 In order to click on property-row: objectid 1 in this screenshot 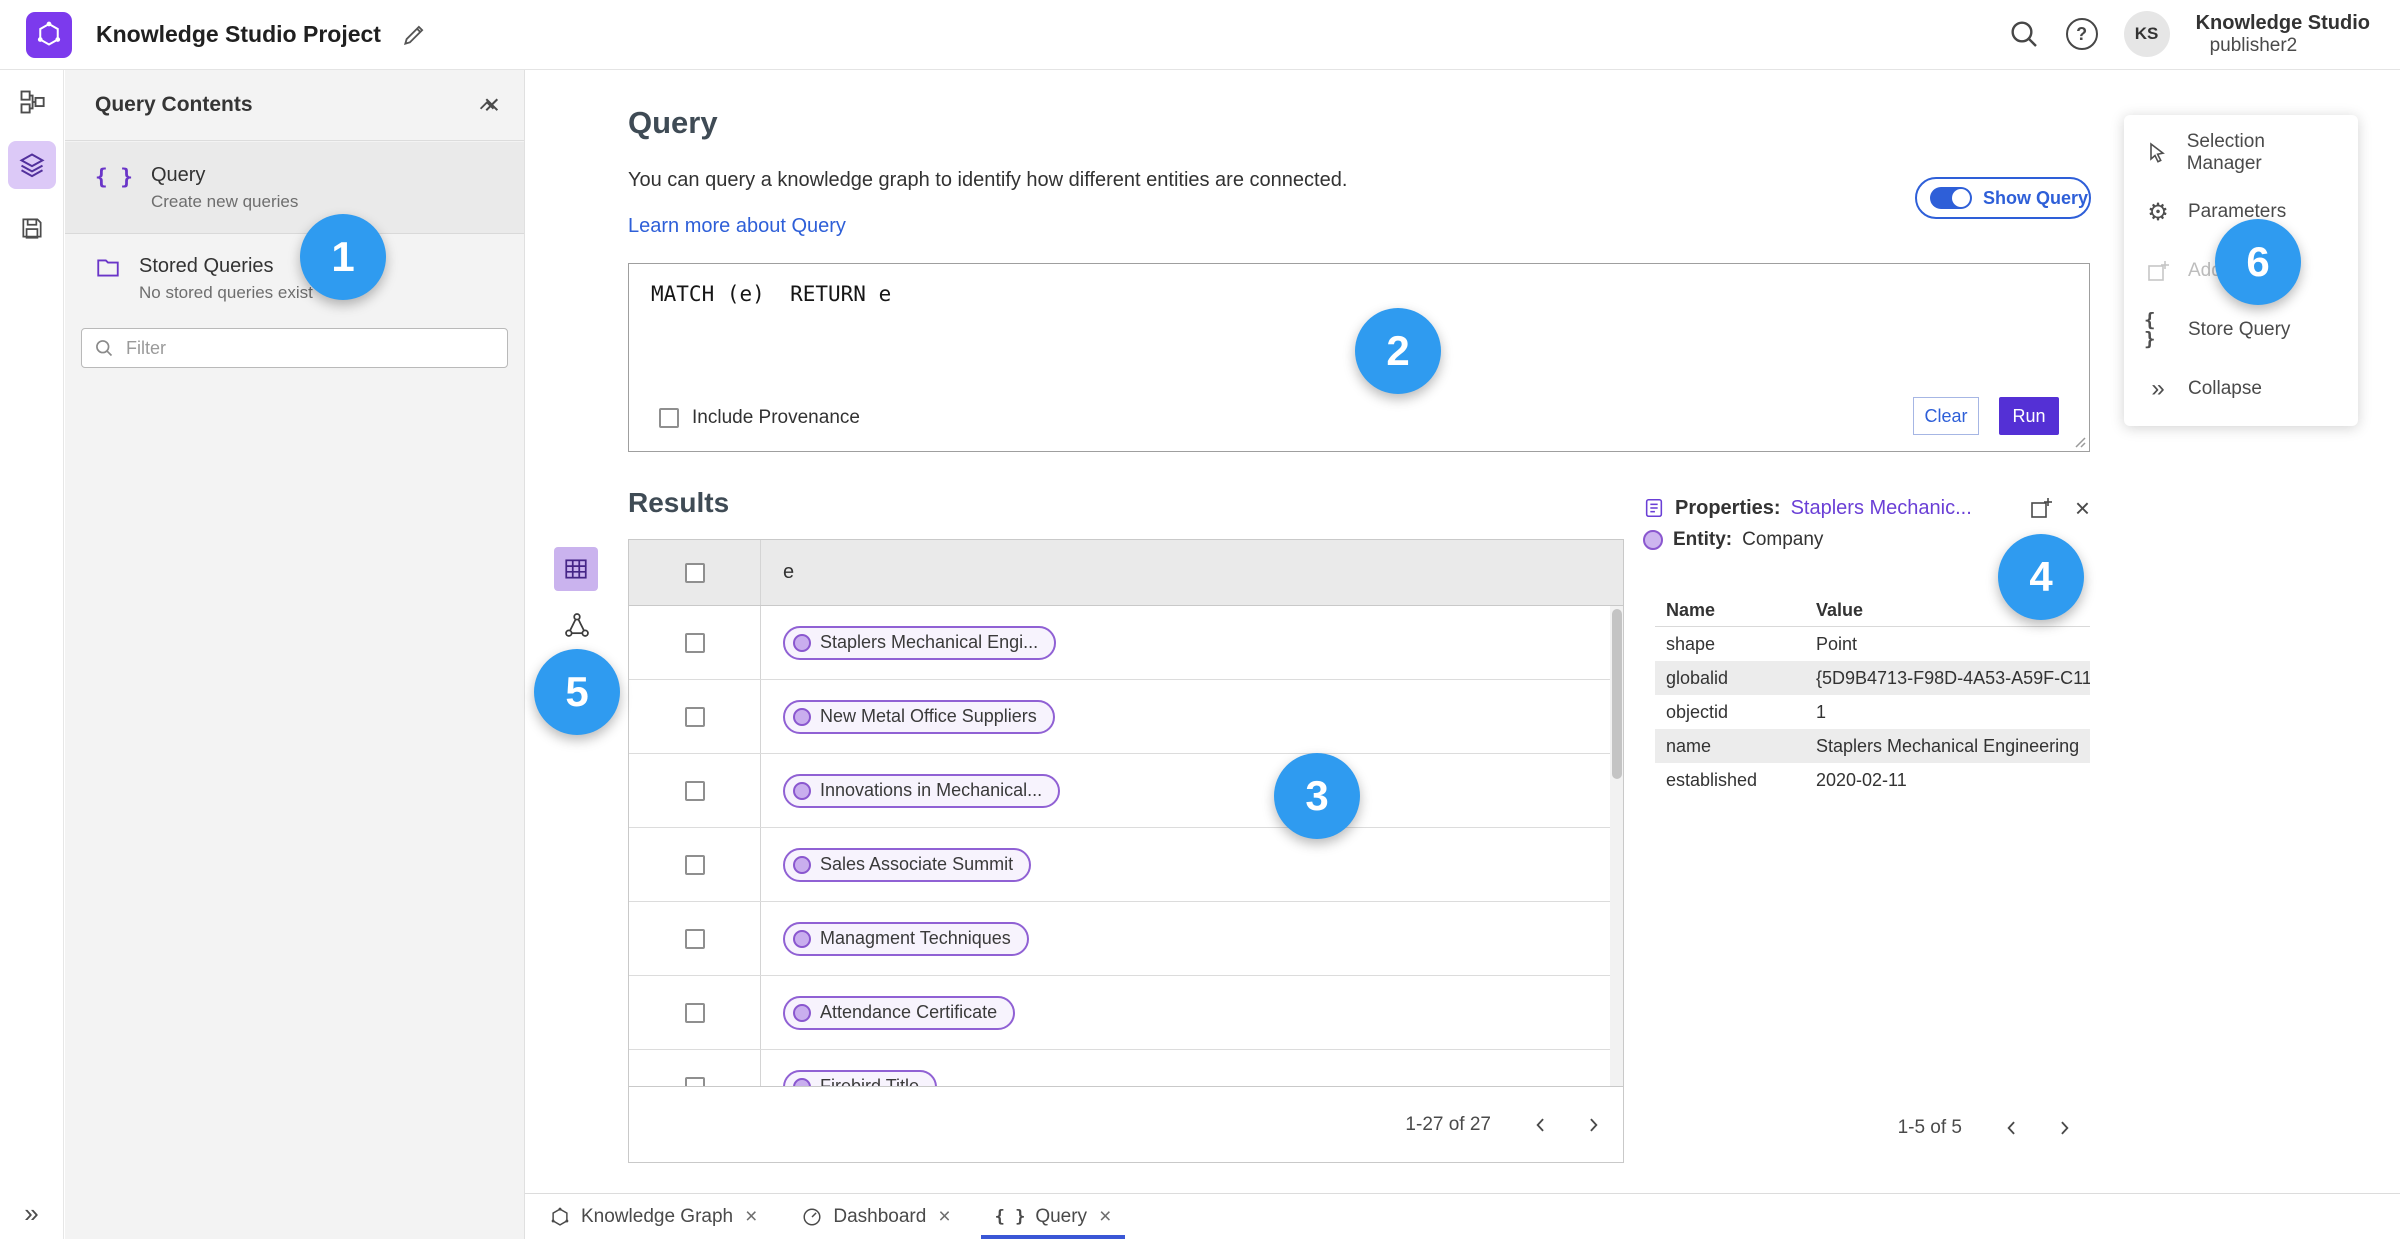, I will do `click(1872, 712)`.